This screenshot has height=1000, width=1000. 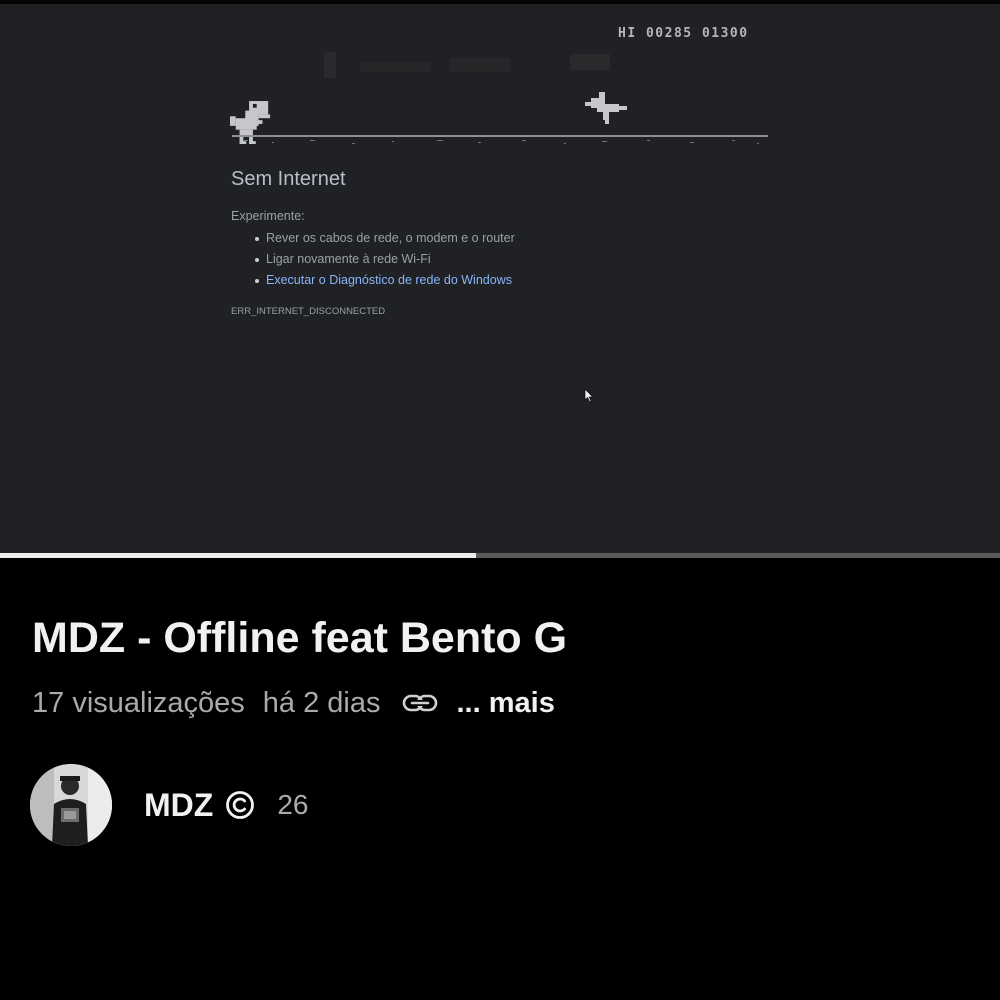 I want to click on avatar-photo, so click(x=71, y=805).